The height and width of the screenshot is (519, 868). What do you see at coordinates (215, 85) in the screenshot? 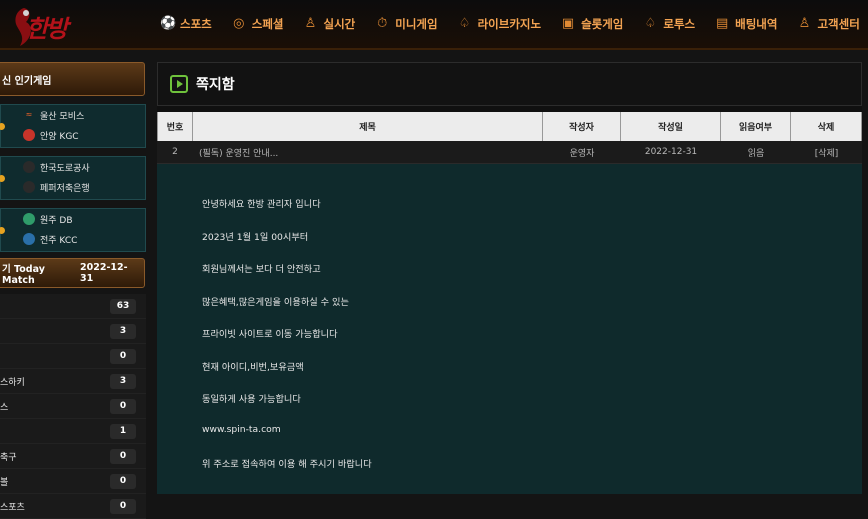
I see `page-title: 쪽지함` at bounding box center [215, 85].